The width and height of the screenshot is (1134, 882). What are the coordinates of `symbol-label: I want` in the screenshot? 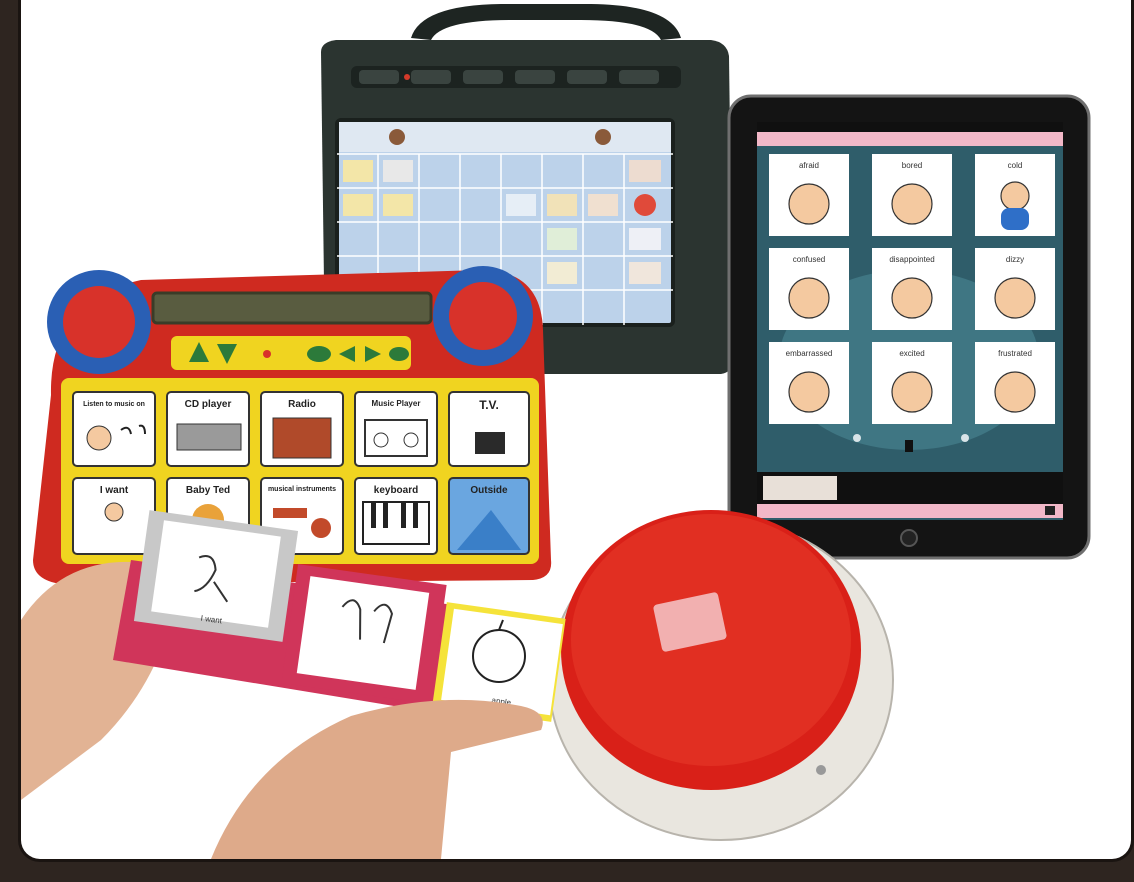 It's located at (114, 490).